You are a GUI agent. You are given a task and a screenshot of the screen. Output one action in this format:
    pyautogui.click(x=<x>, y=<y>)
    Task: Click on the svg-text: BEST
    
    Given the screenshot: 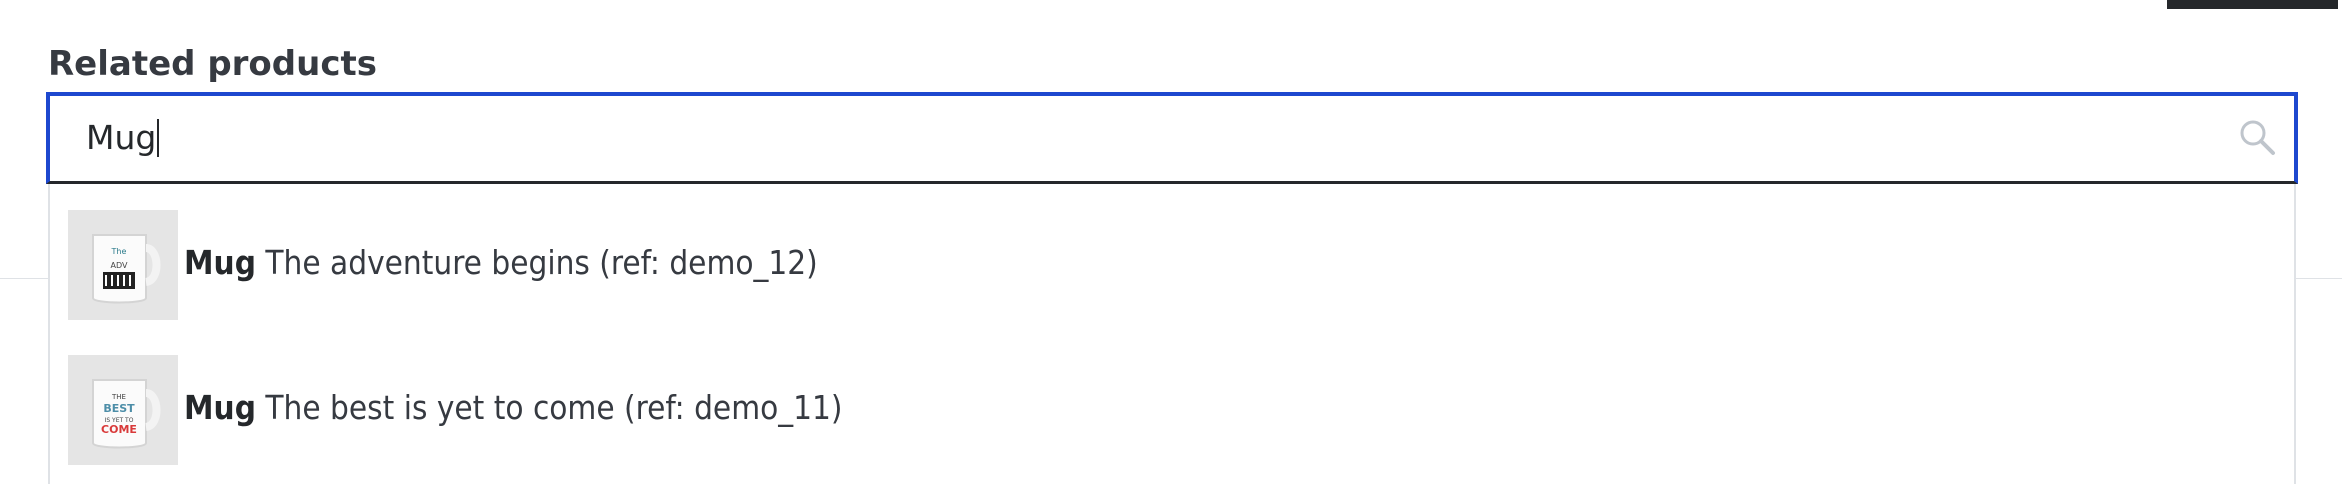 What is the action you would take?
    pyautogui.click(x=119, y=408)
    